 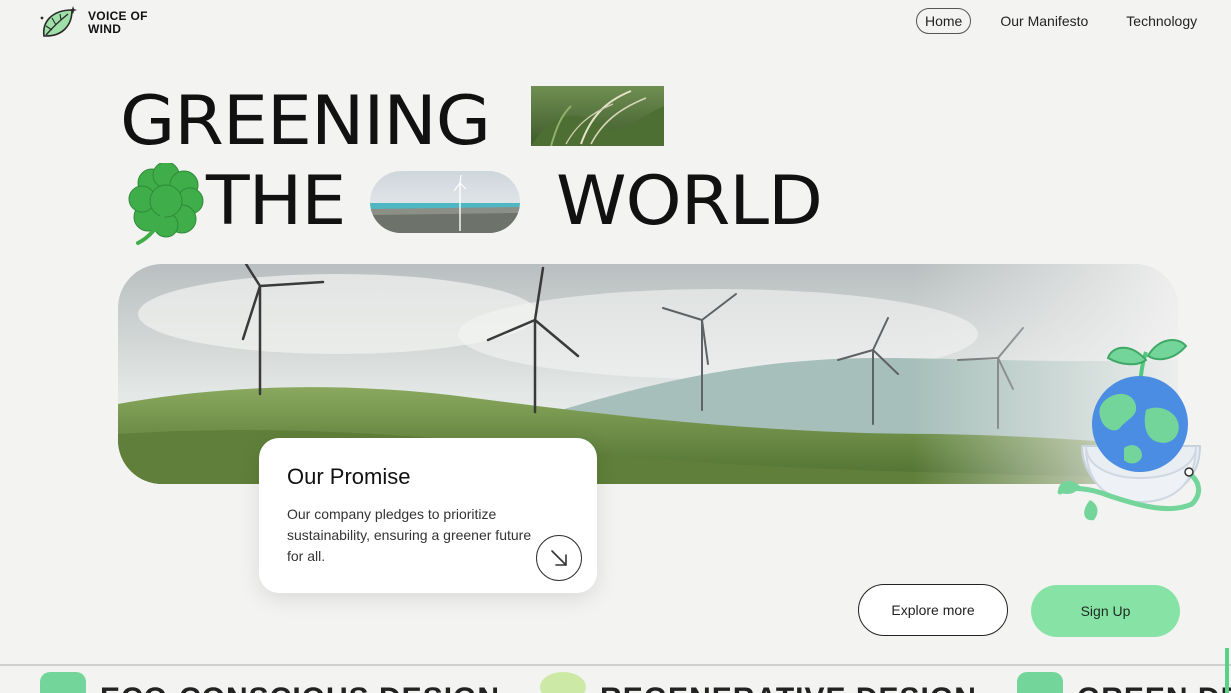 I want to click on section-divider, so click(x=615, y=665).